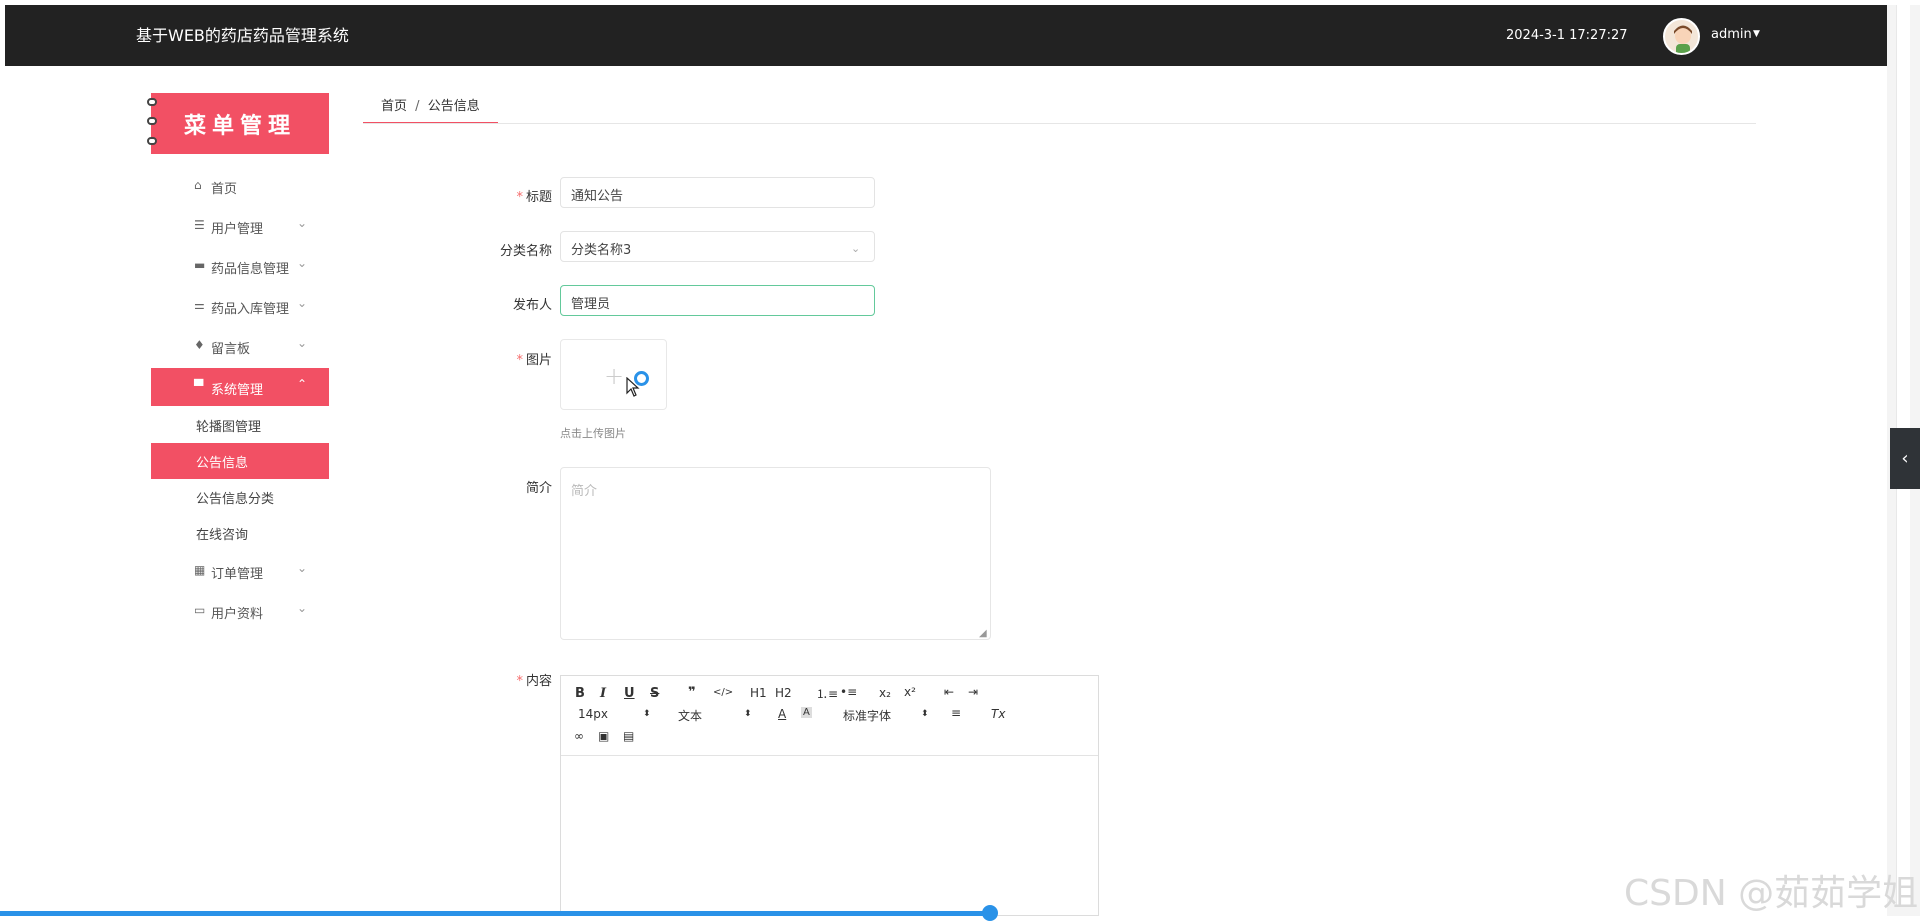 The width and height of the screenshot is (1920, 921). I want to click on sidebar-item-label: 系统管理, so click(237, 390).